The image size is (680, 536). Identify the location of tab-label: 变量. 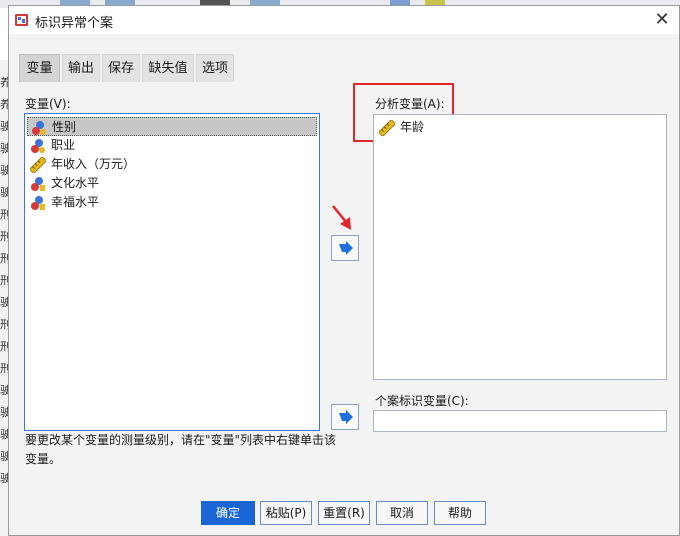
(39, 68).